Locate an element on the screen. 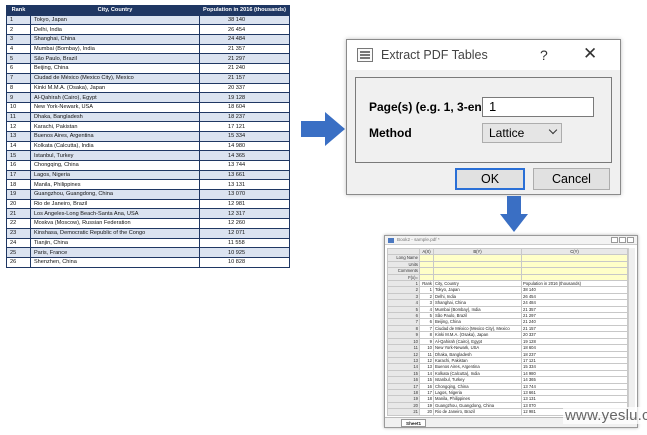 Image resolution: width=647 pixels, height=435 pixels. city-cell: Al-Qahirah (Cairo), Egypt is located at coordinates (115, 97).